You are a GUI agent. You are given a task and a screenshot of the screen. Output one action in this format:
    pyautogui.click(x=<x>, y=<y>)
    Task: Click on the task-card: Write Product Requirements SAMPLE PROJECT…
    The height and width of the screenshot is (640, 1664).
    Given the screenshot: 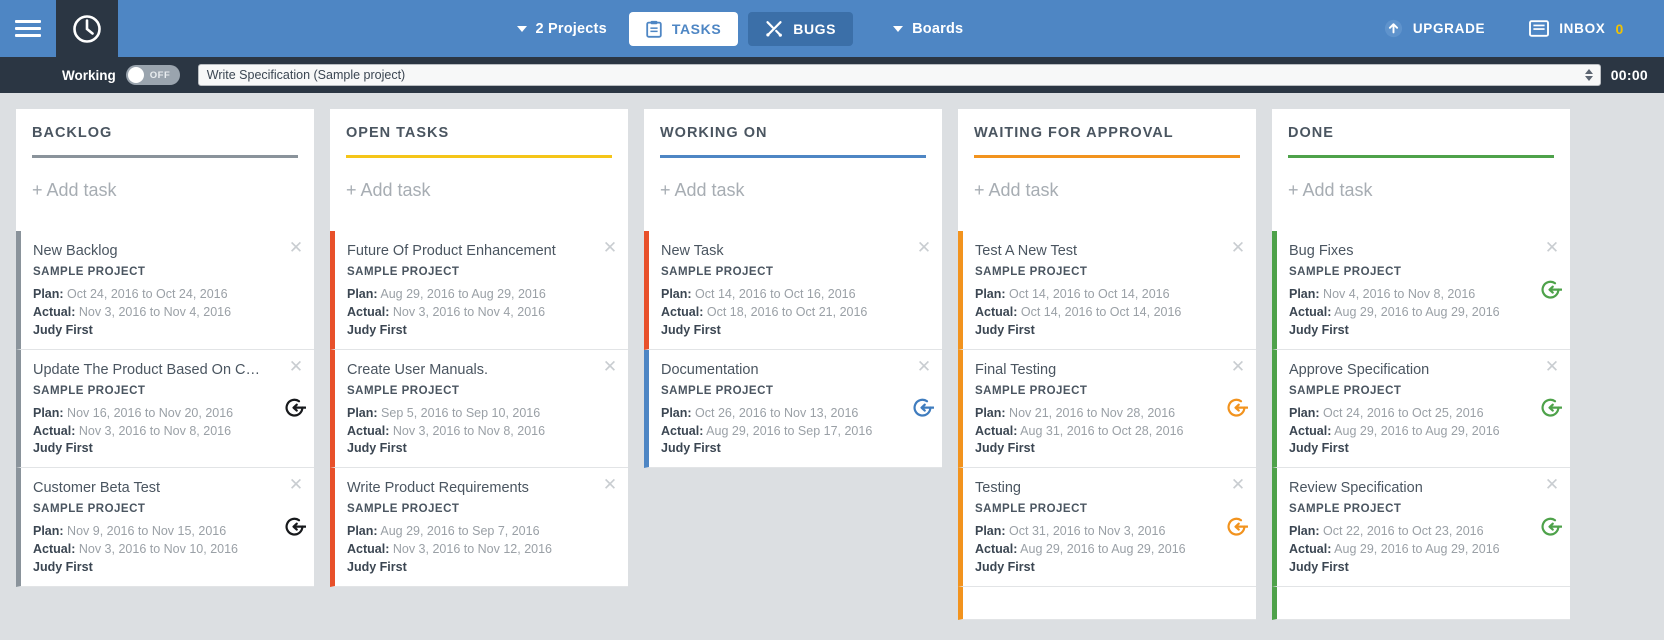 What is the action you would take?
    pyautogui.click(x=479, y=527)
    